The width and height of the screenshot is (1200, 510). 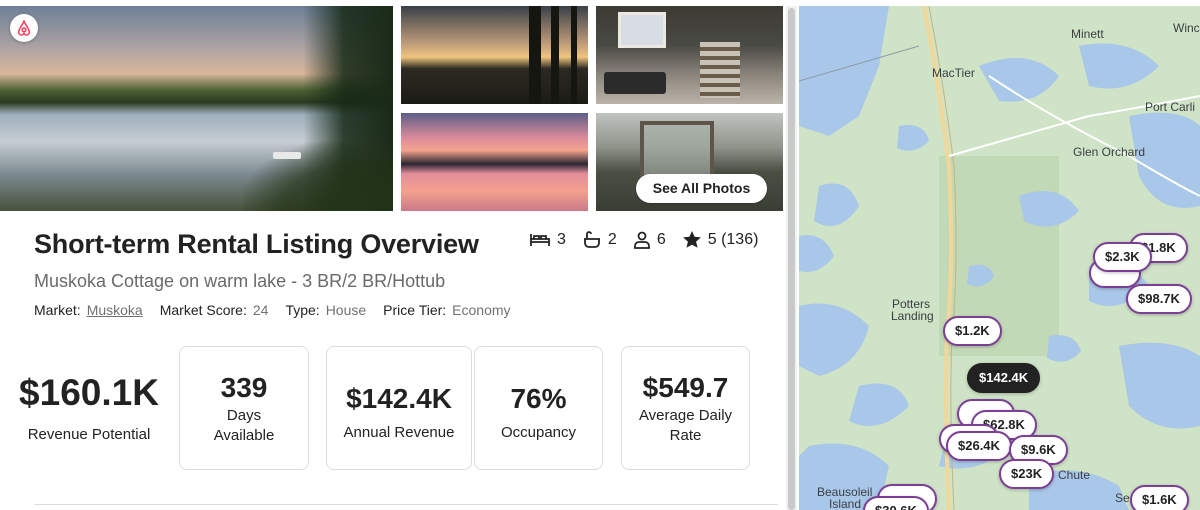 I want to click on listing-photo-lake-sunset, so click(x=494, y=162).